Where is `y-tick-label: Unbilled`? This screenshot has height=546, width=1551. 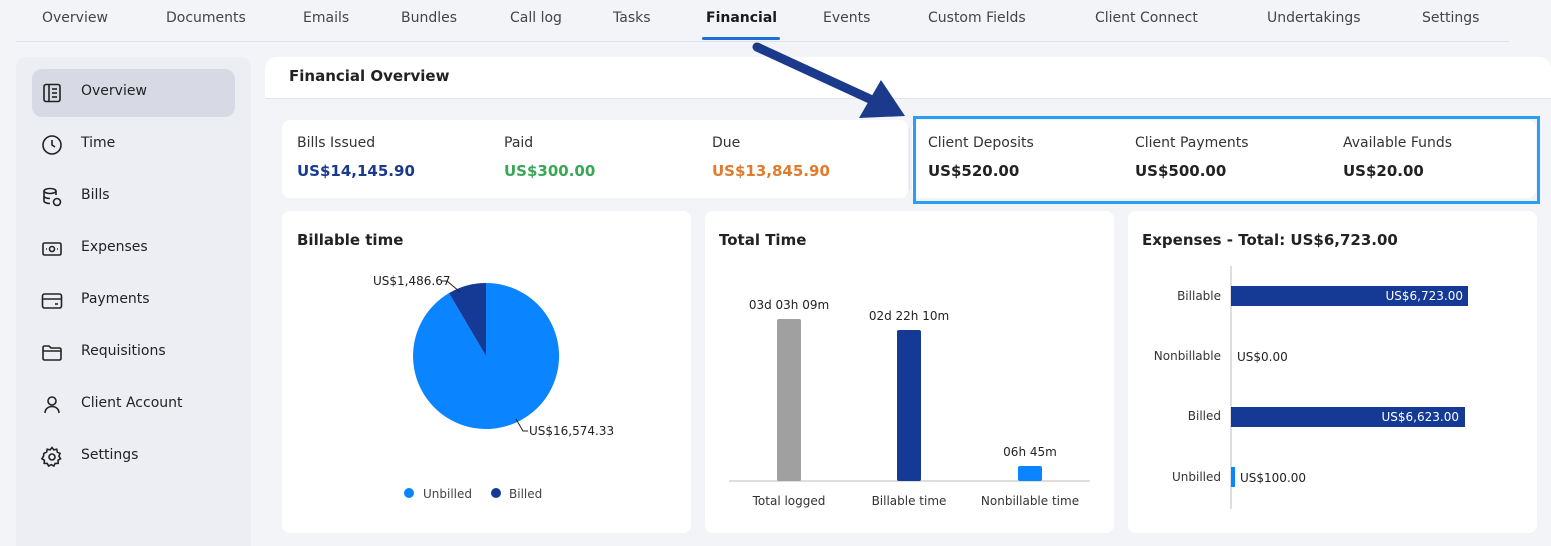 y-tick-label: Unbilled is located at coordinates (1196, 477).